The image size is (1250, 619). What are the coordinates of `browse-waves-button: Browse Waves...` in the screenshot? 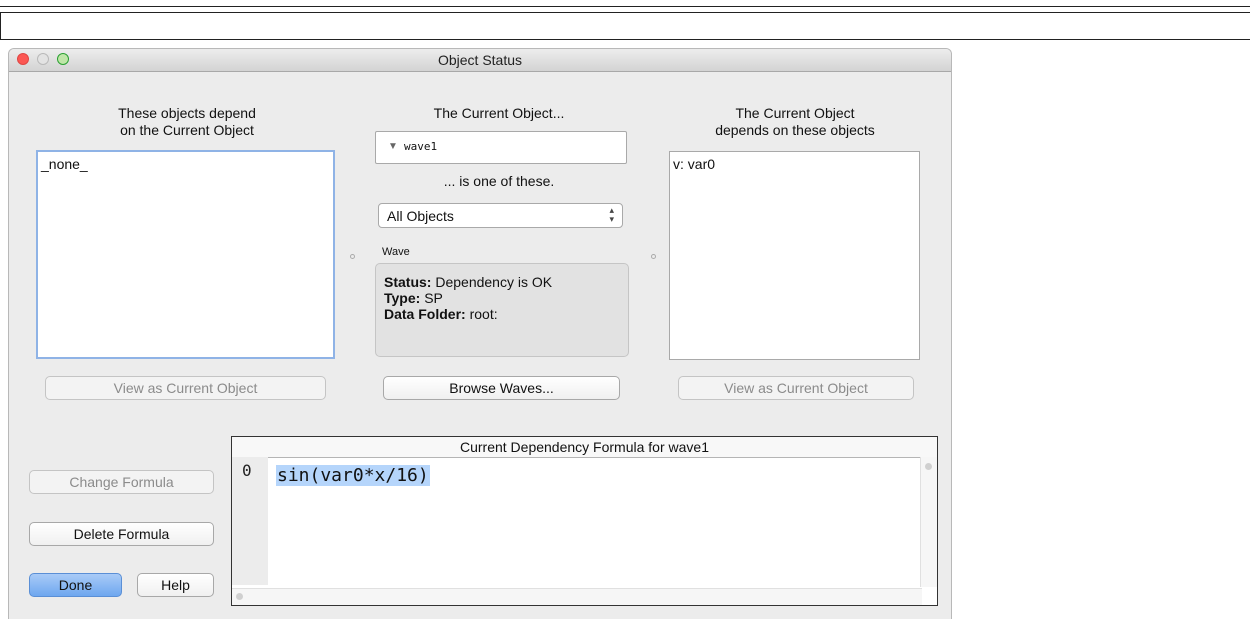 It's located at (501, 388).